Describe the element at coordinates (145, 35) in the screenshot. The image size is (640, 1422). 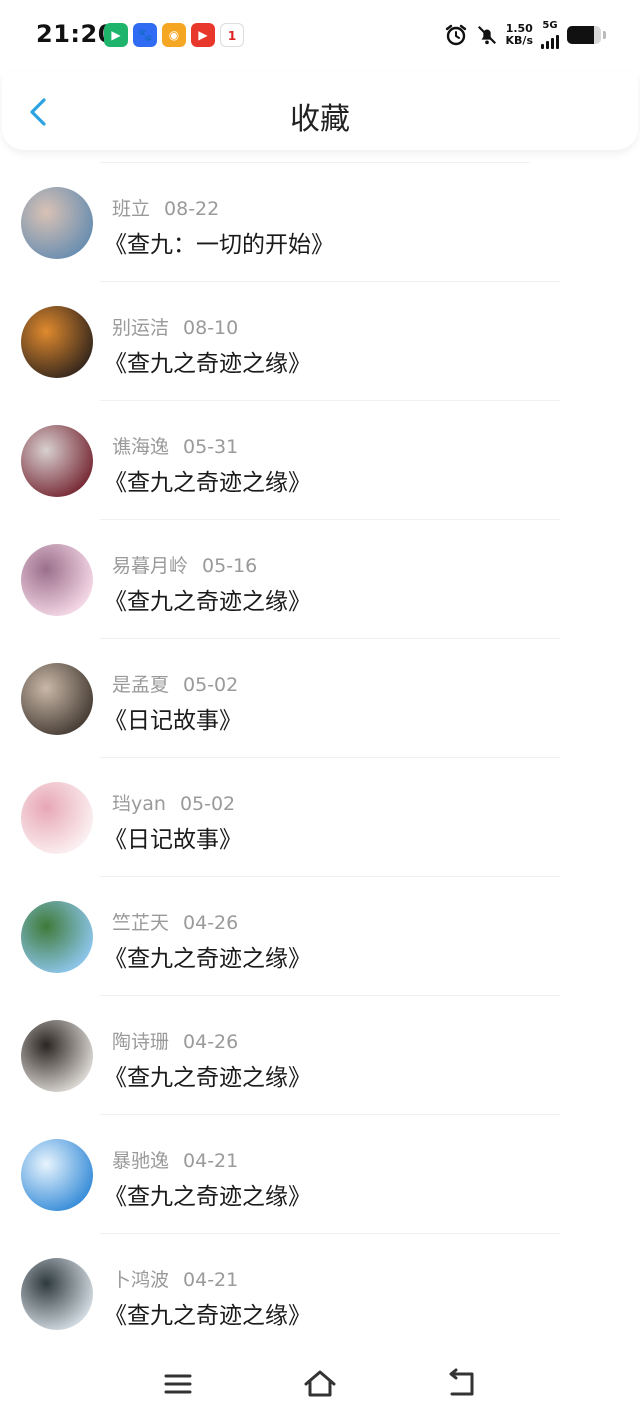
I see `baidu-icon: 🐾` at that location.